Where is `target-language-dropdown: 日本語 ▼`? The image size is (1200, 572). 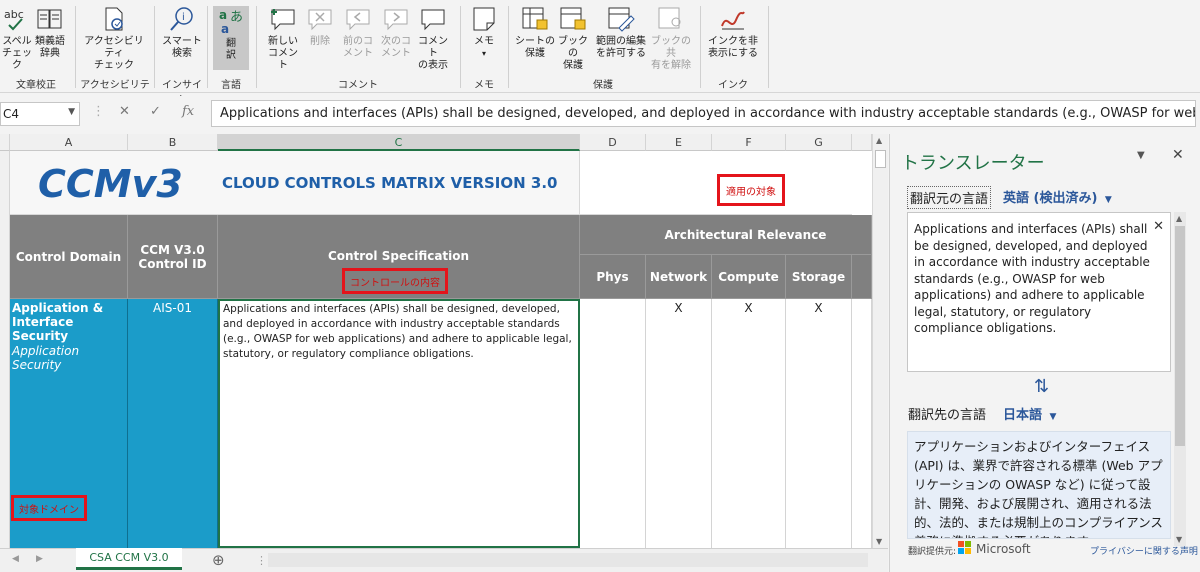 target-language-dropdown: 日本語 ▼ is located at coordinates (1029, 413).